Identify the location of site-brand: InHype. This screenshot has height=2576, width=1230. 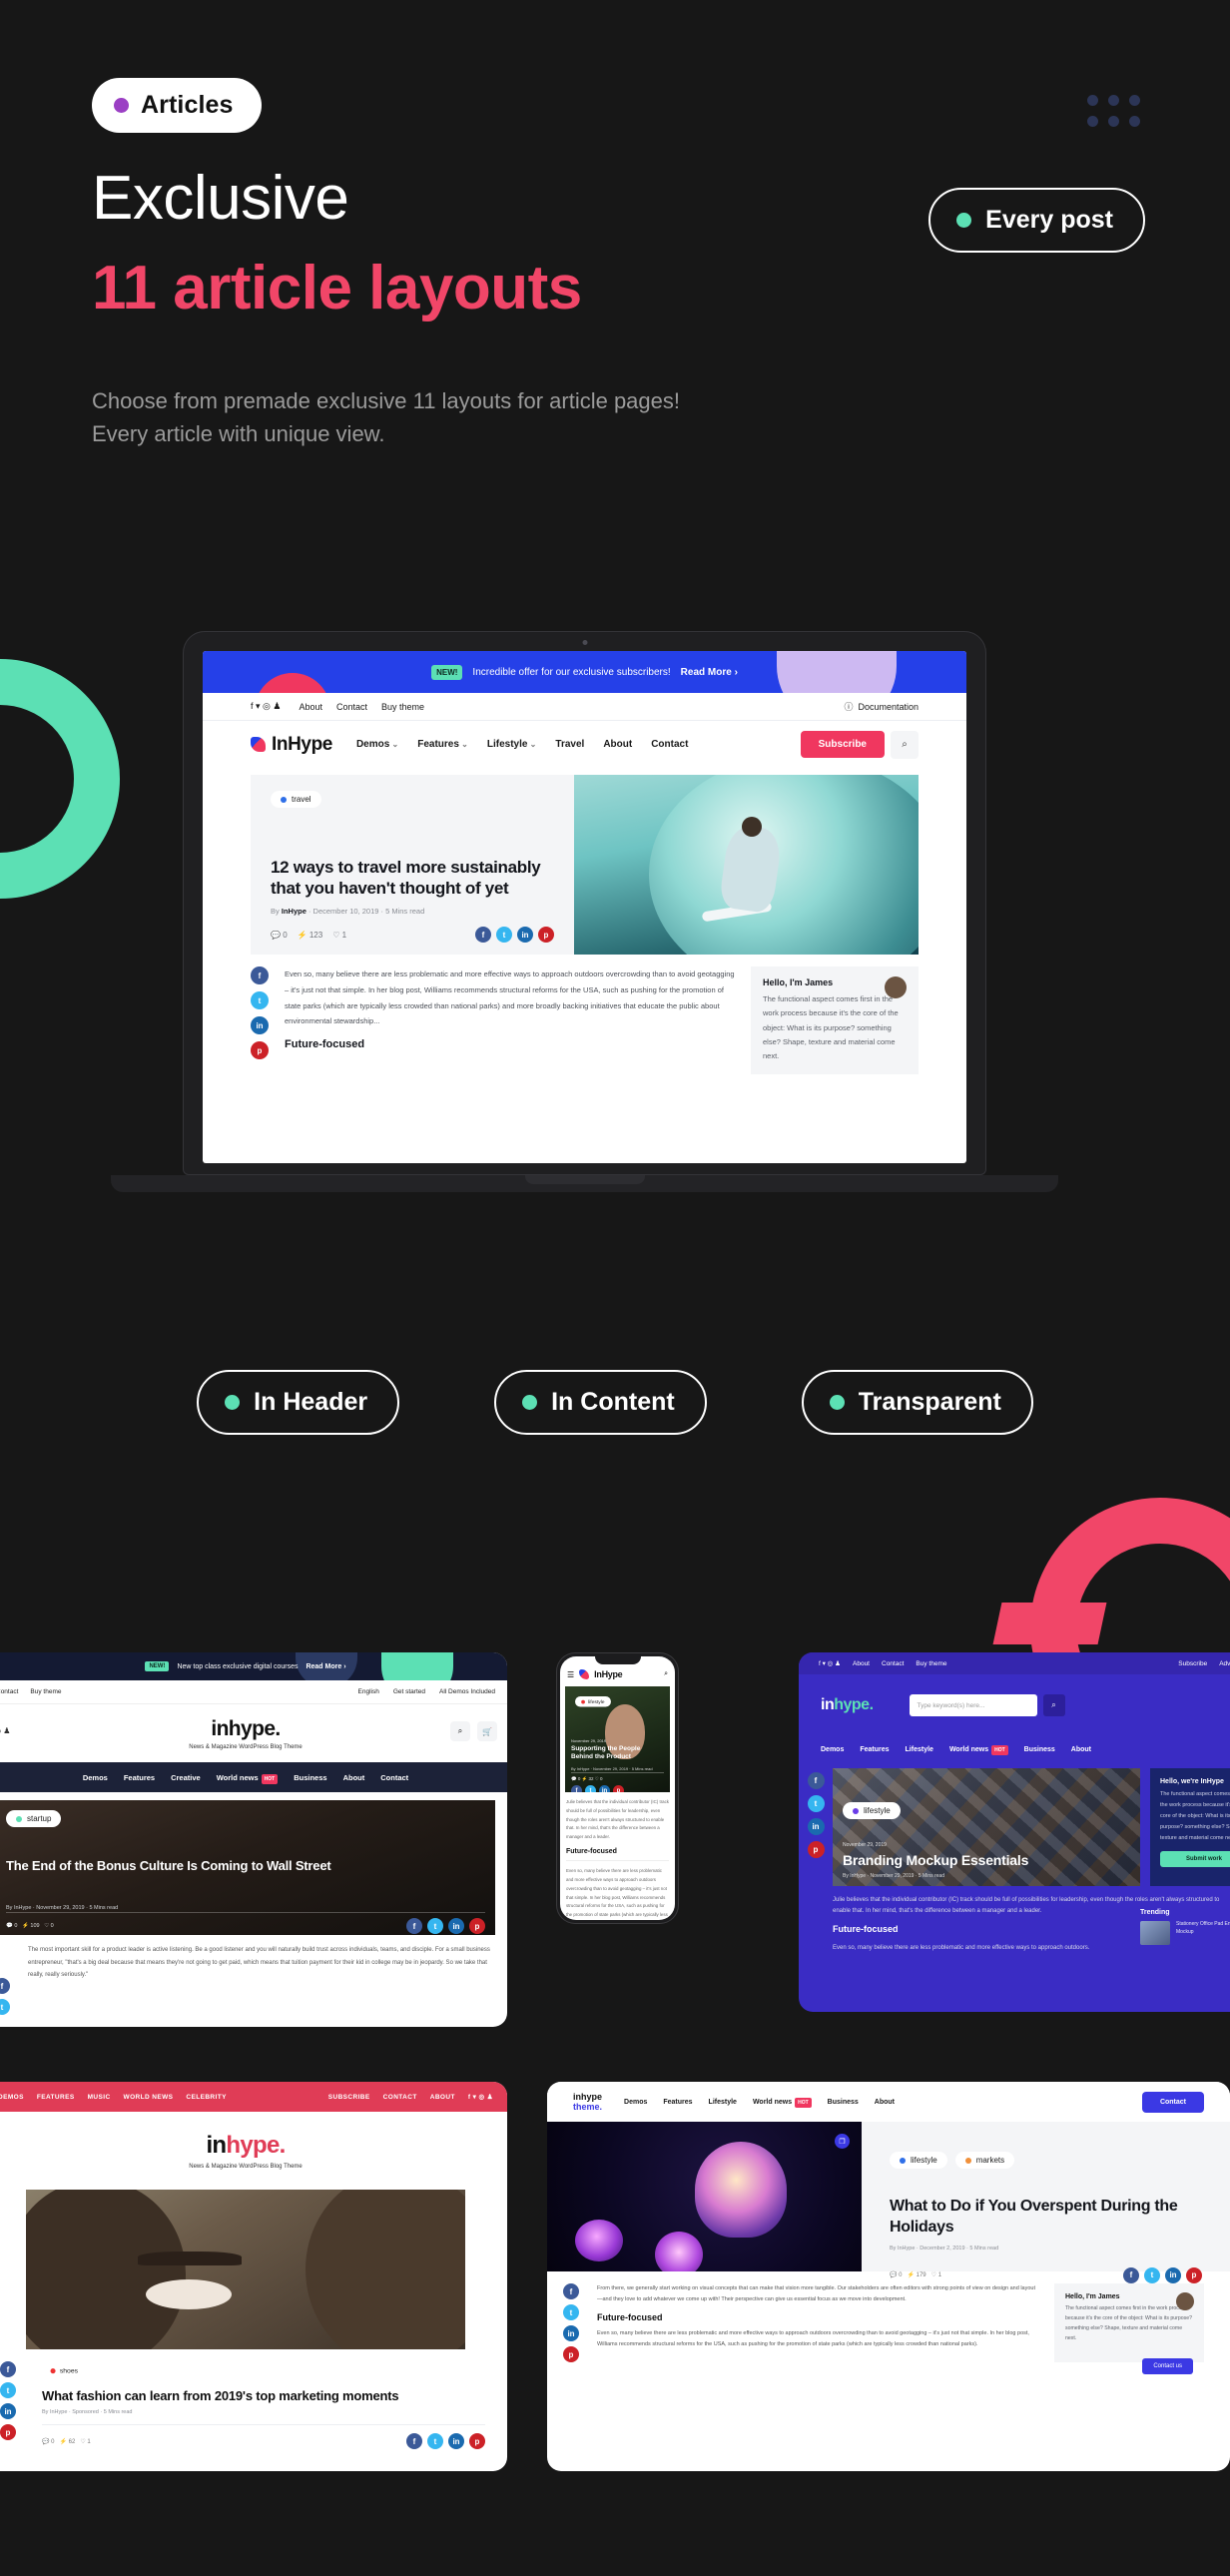
(291, 745).